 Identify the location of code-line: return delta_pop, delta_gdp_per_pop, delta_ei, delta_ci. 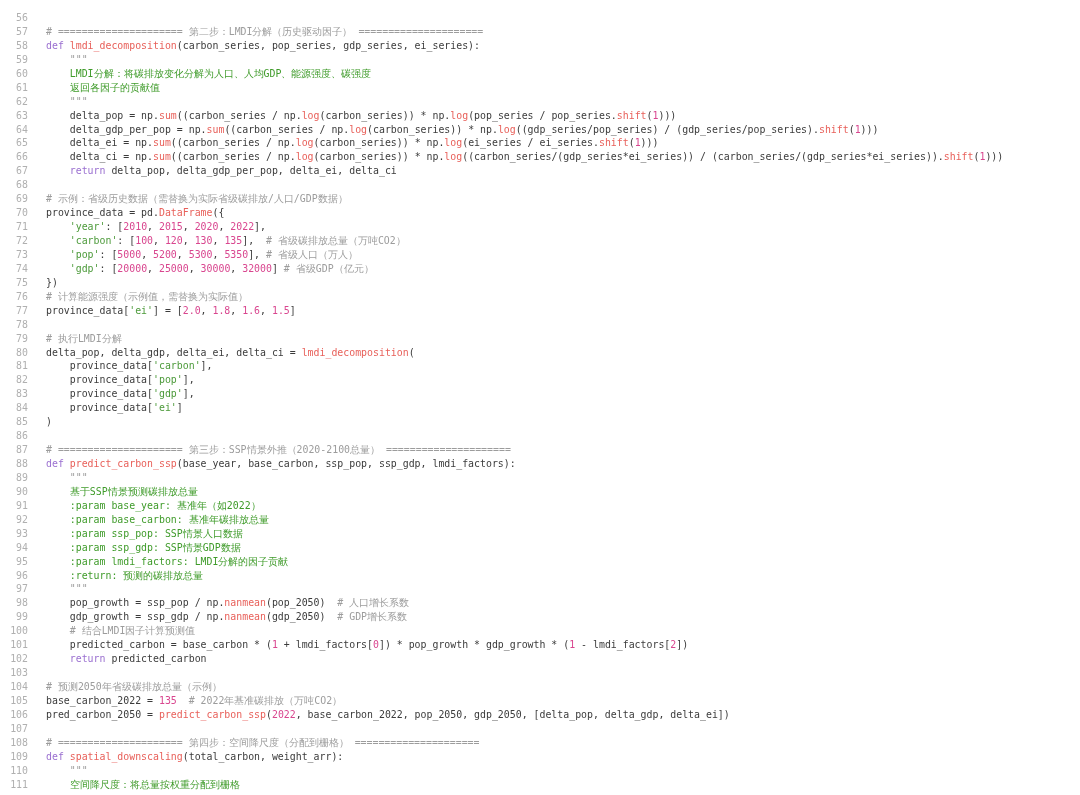
(232, 171).